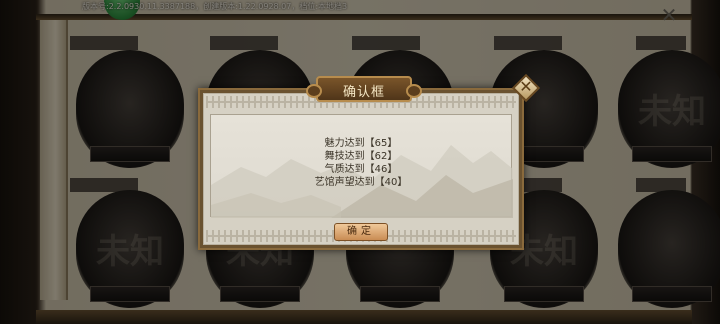 The height and width of the screenshot is (324, 720). What do you see at coordinates (361, 163) in the screenshot?
I see `requirement-list: 魅力达到【65】 舞技达到【62】 气质达到【46】 艺馆声望达到【40】` at bounding box center [361, 163].